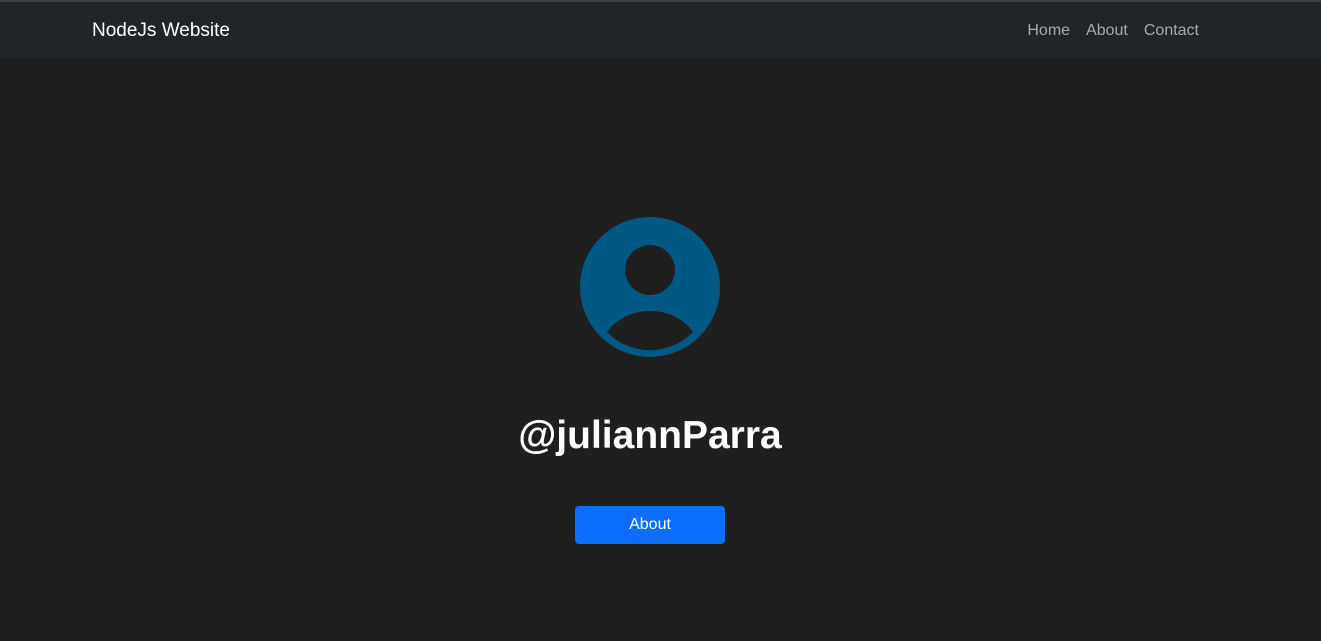 Image resolution: width=1321 pixels, height=641 pixels. I want to click on navbar-brand: NodeJs Website, so click(161, 31).